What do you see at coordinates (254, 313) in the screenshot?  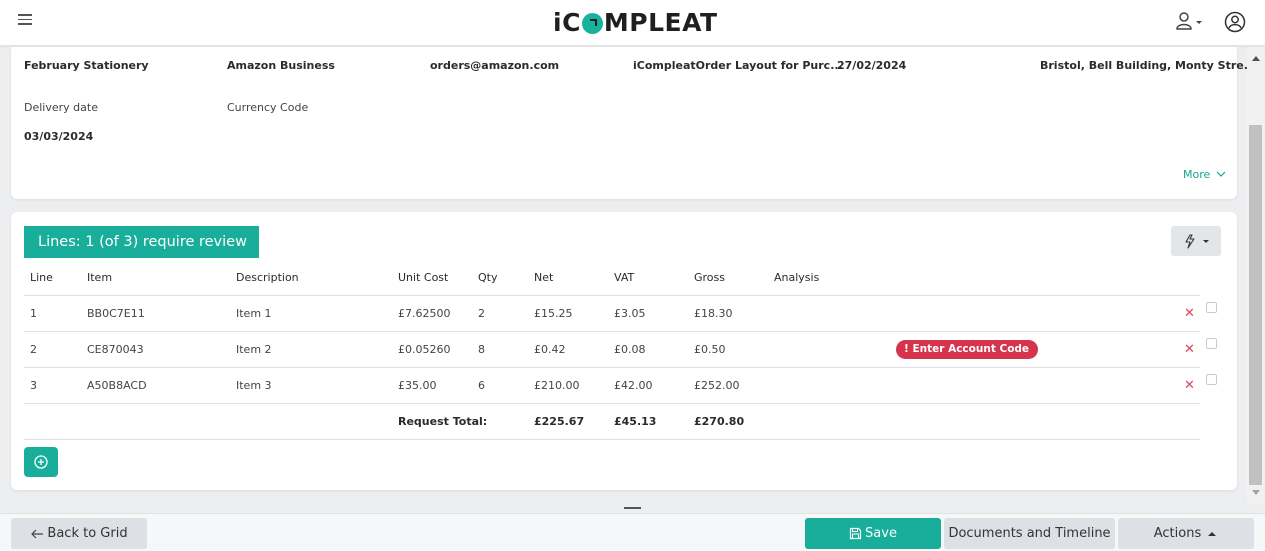 I see `cell-description: Item 1` at bounding box center [254, 313].